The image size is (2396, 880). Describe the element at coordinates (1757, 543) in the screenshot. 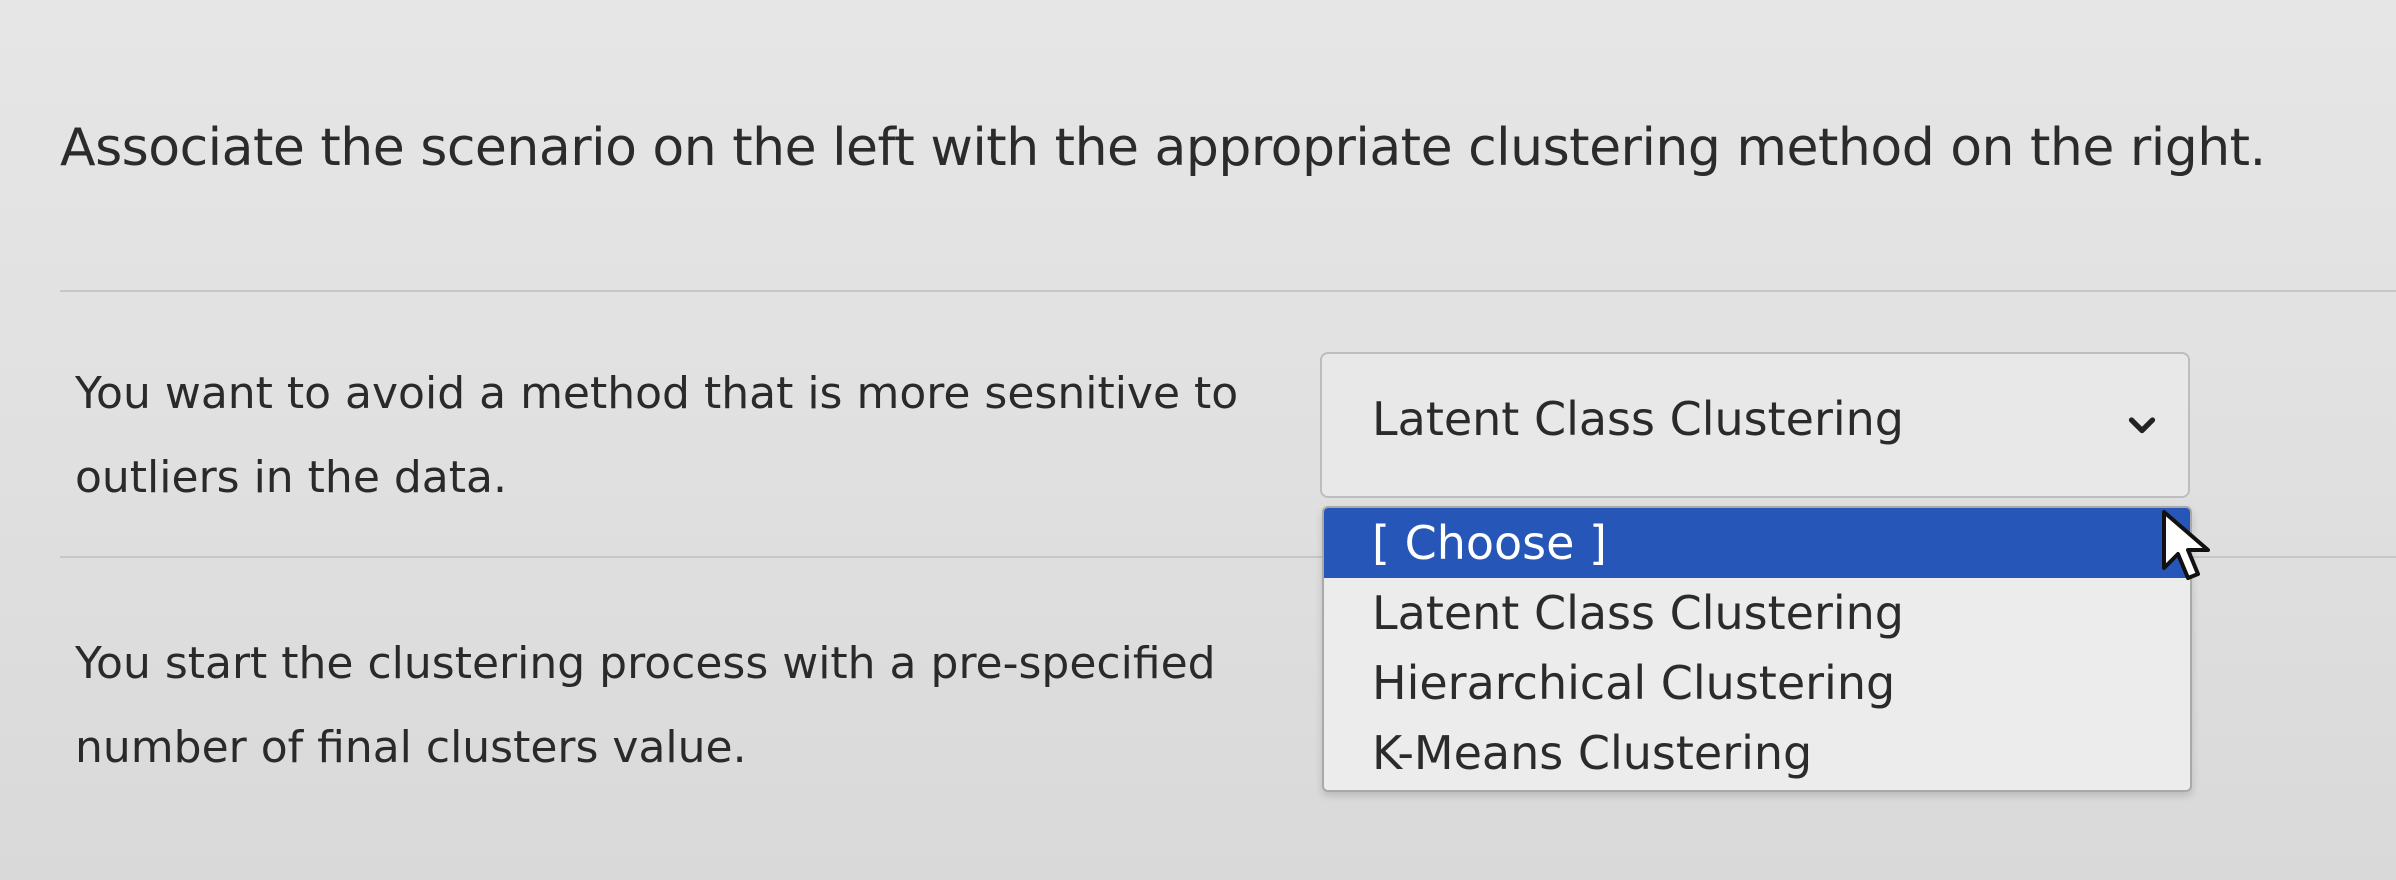

I see `option-choose: [ Choose ]` at that location.